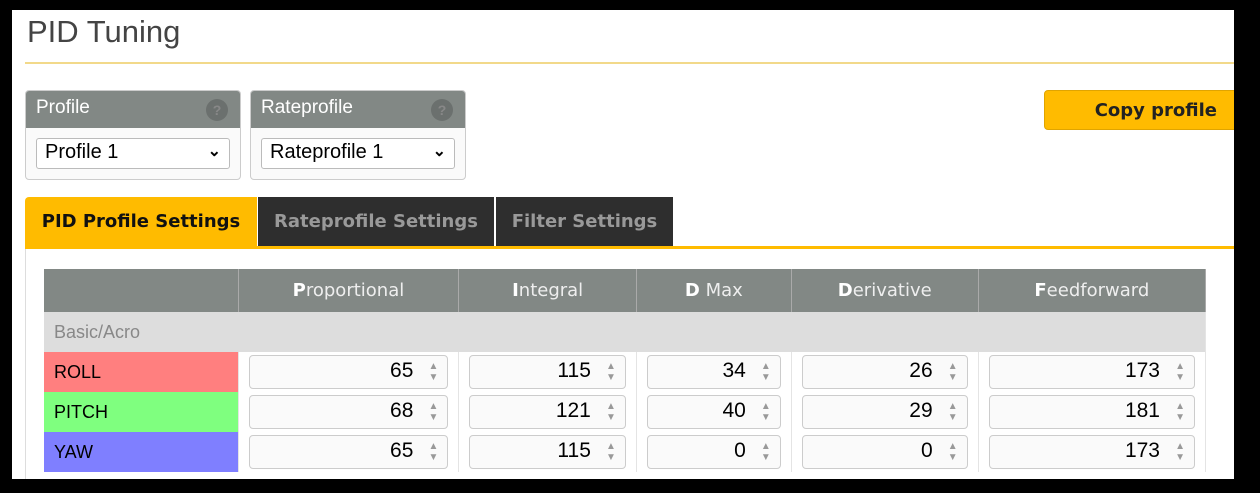 The height and width of the screenshot is (493, 1260). What do you see at coordinates (734, 370) in the screenshot?
I see `value: 34` at bounding box center [734, 370].